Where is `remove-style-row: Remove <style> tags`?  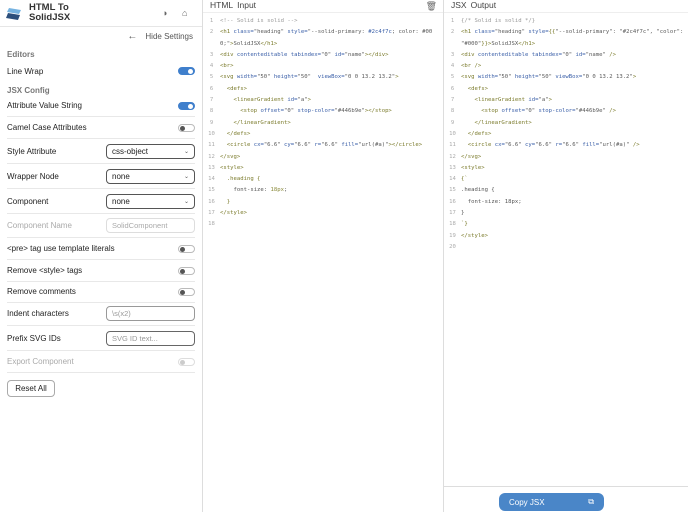 remove-style-row: Remove <style> tags is located at coordinates (101, 271).